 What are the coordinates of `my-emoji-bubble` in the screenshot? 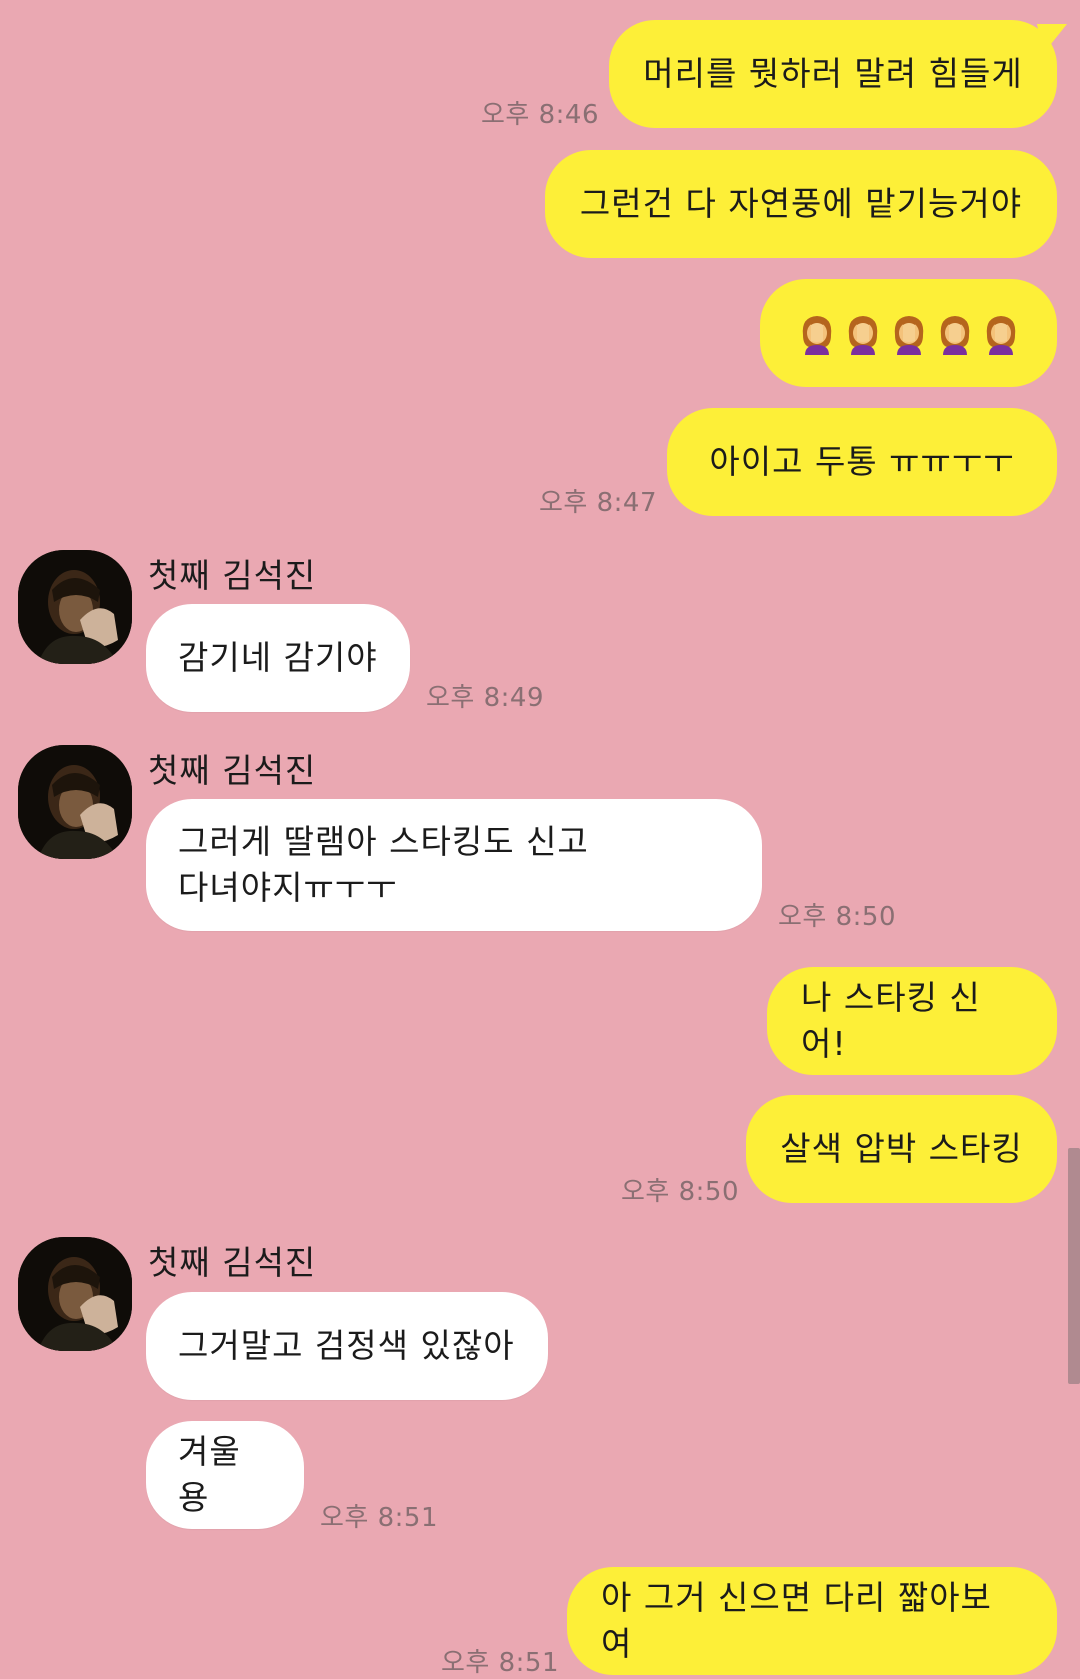 It's located at (908, 333).